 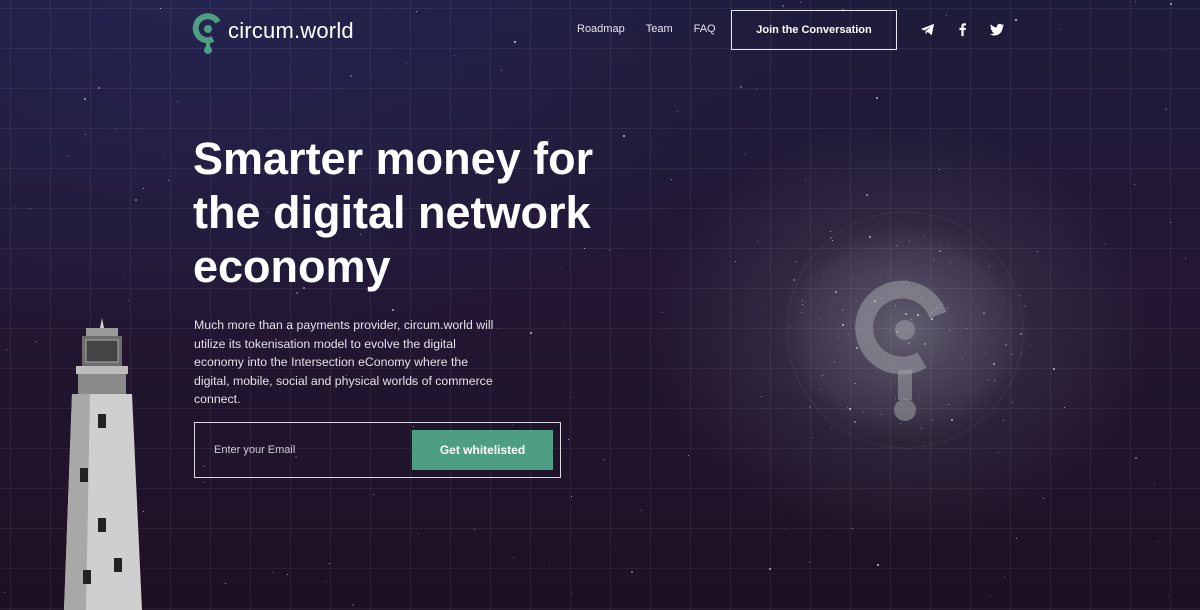 I want to click on brand-logo: circum.world, so click(x=273, y=34).